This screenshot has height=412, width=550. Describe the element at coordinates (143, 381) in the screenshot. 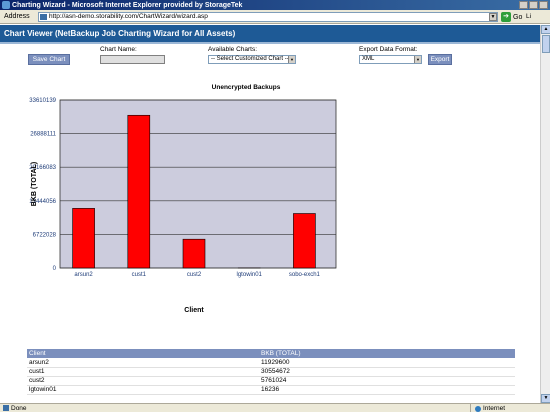

I see `table-cell: cust2` at that location.